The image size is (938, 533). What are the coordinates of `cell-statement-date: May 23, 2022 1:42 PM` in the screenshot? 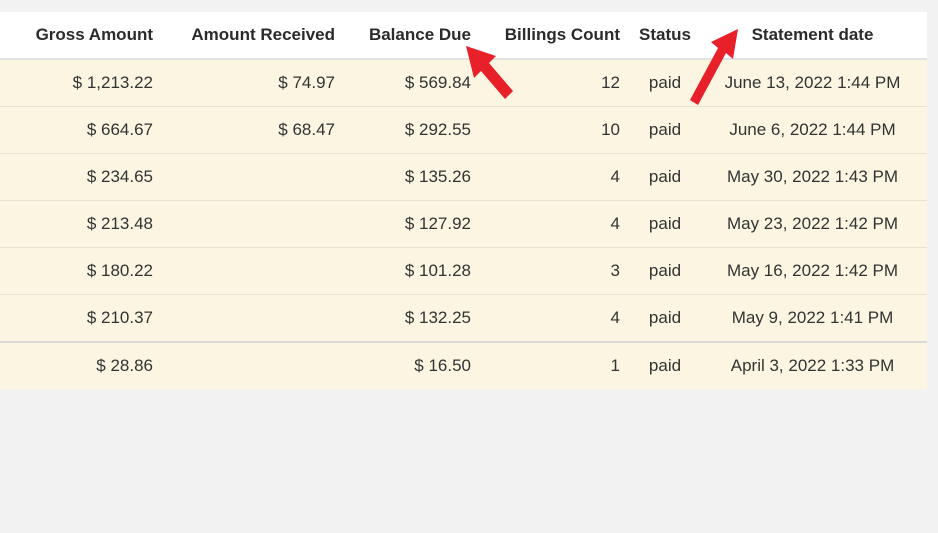 It's located at (817, 224).